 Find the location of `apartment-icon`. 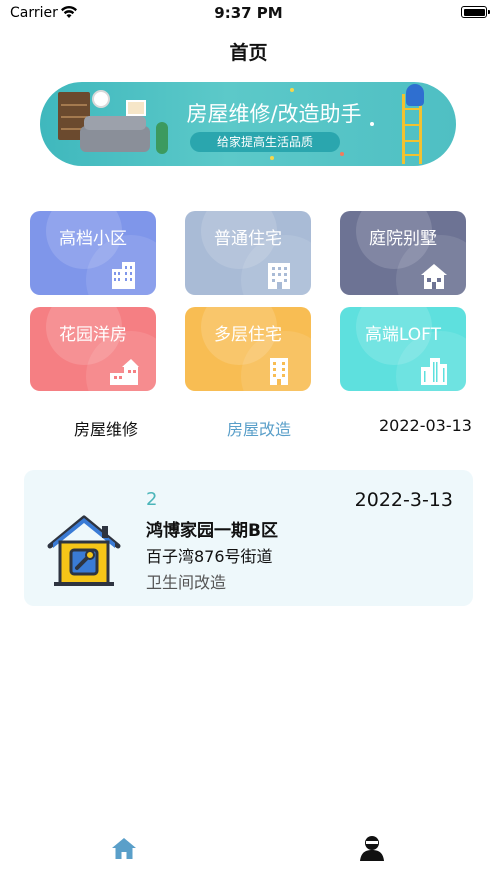

apartment-icon is located at coordinates (279, 276).